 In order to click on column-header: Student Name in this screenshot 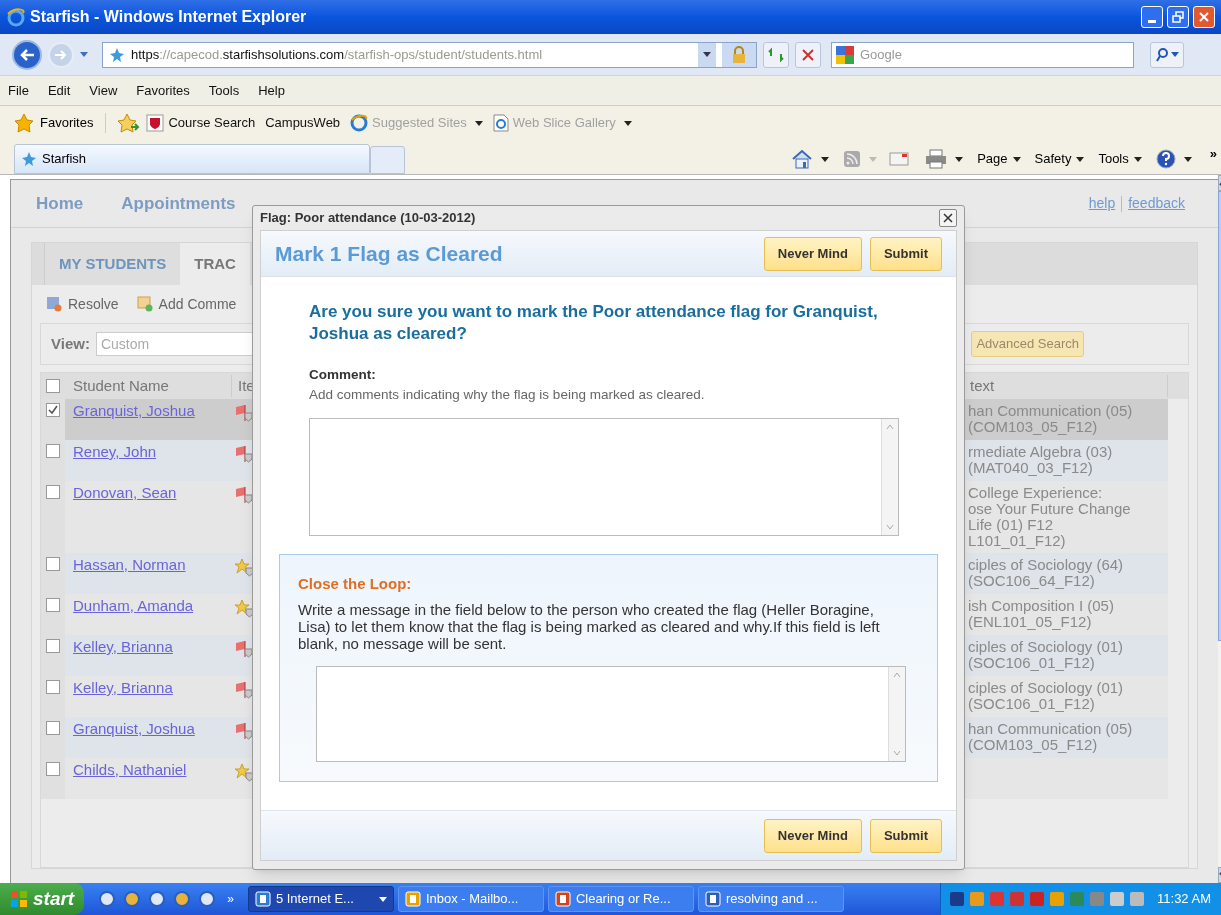, I will do `click(148, 386)`.